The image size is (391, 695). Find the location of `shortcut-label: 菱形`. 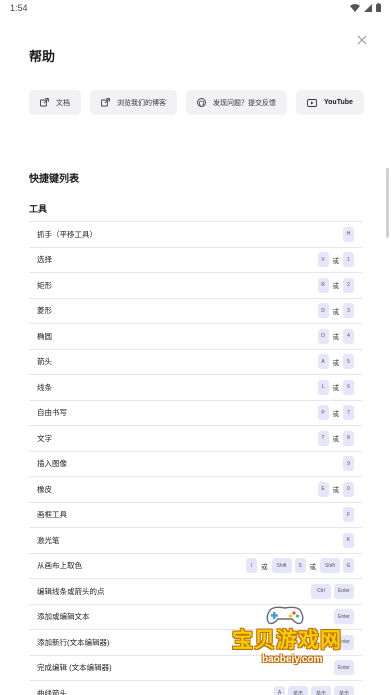

shortcut-label: 菱形 is located at coordinates (44, 311).